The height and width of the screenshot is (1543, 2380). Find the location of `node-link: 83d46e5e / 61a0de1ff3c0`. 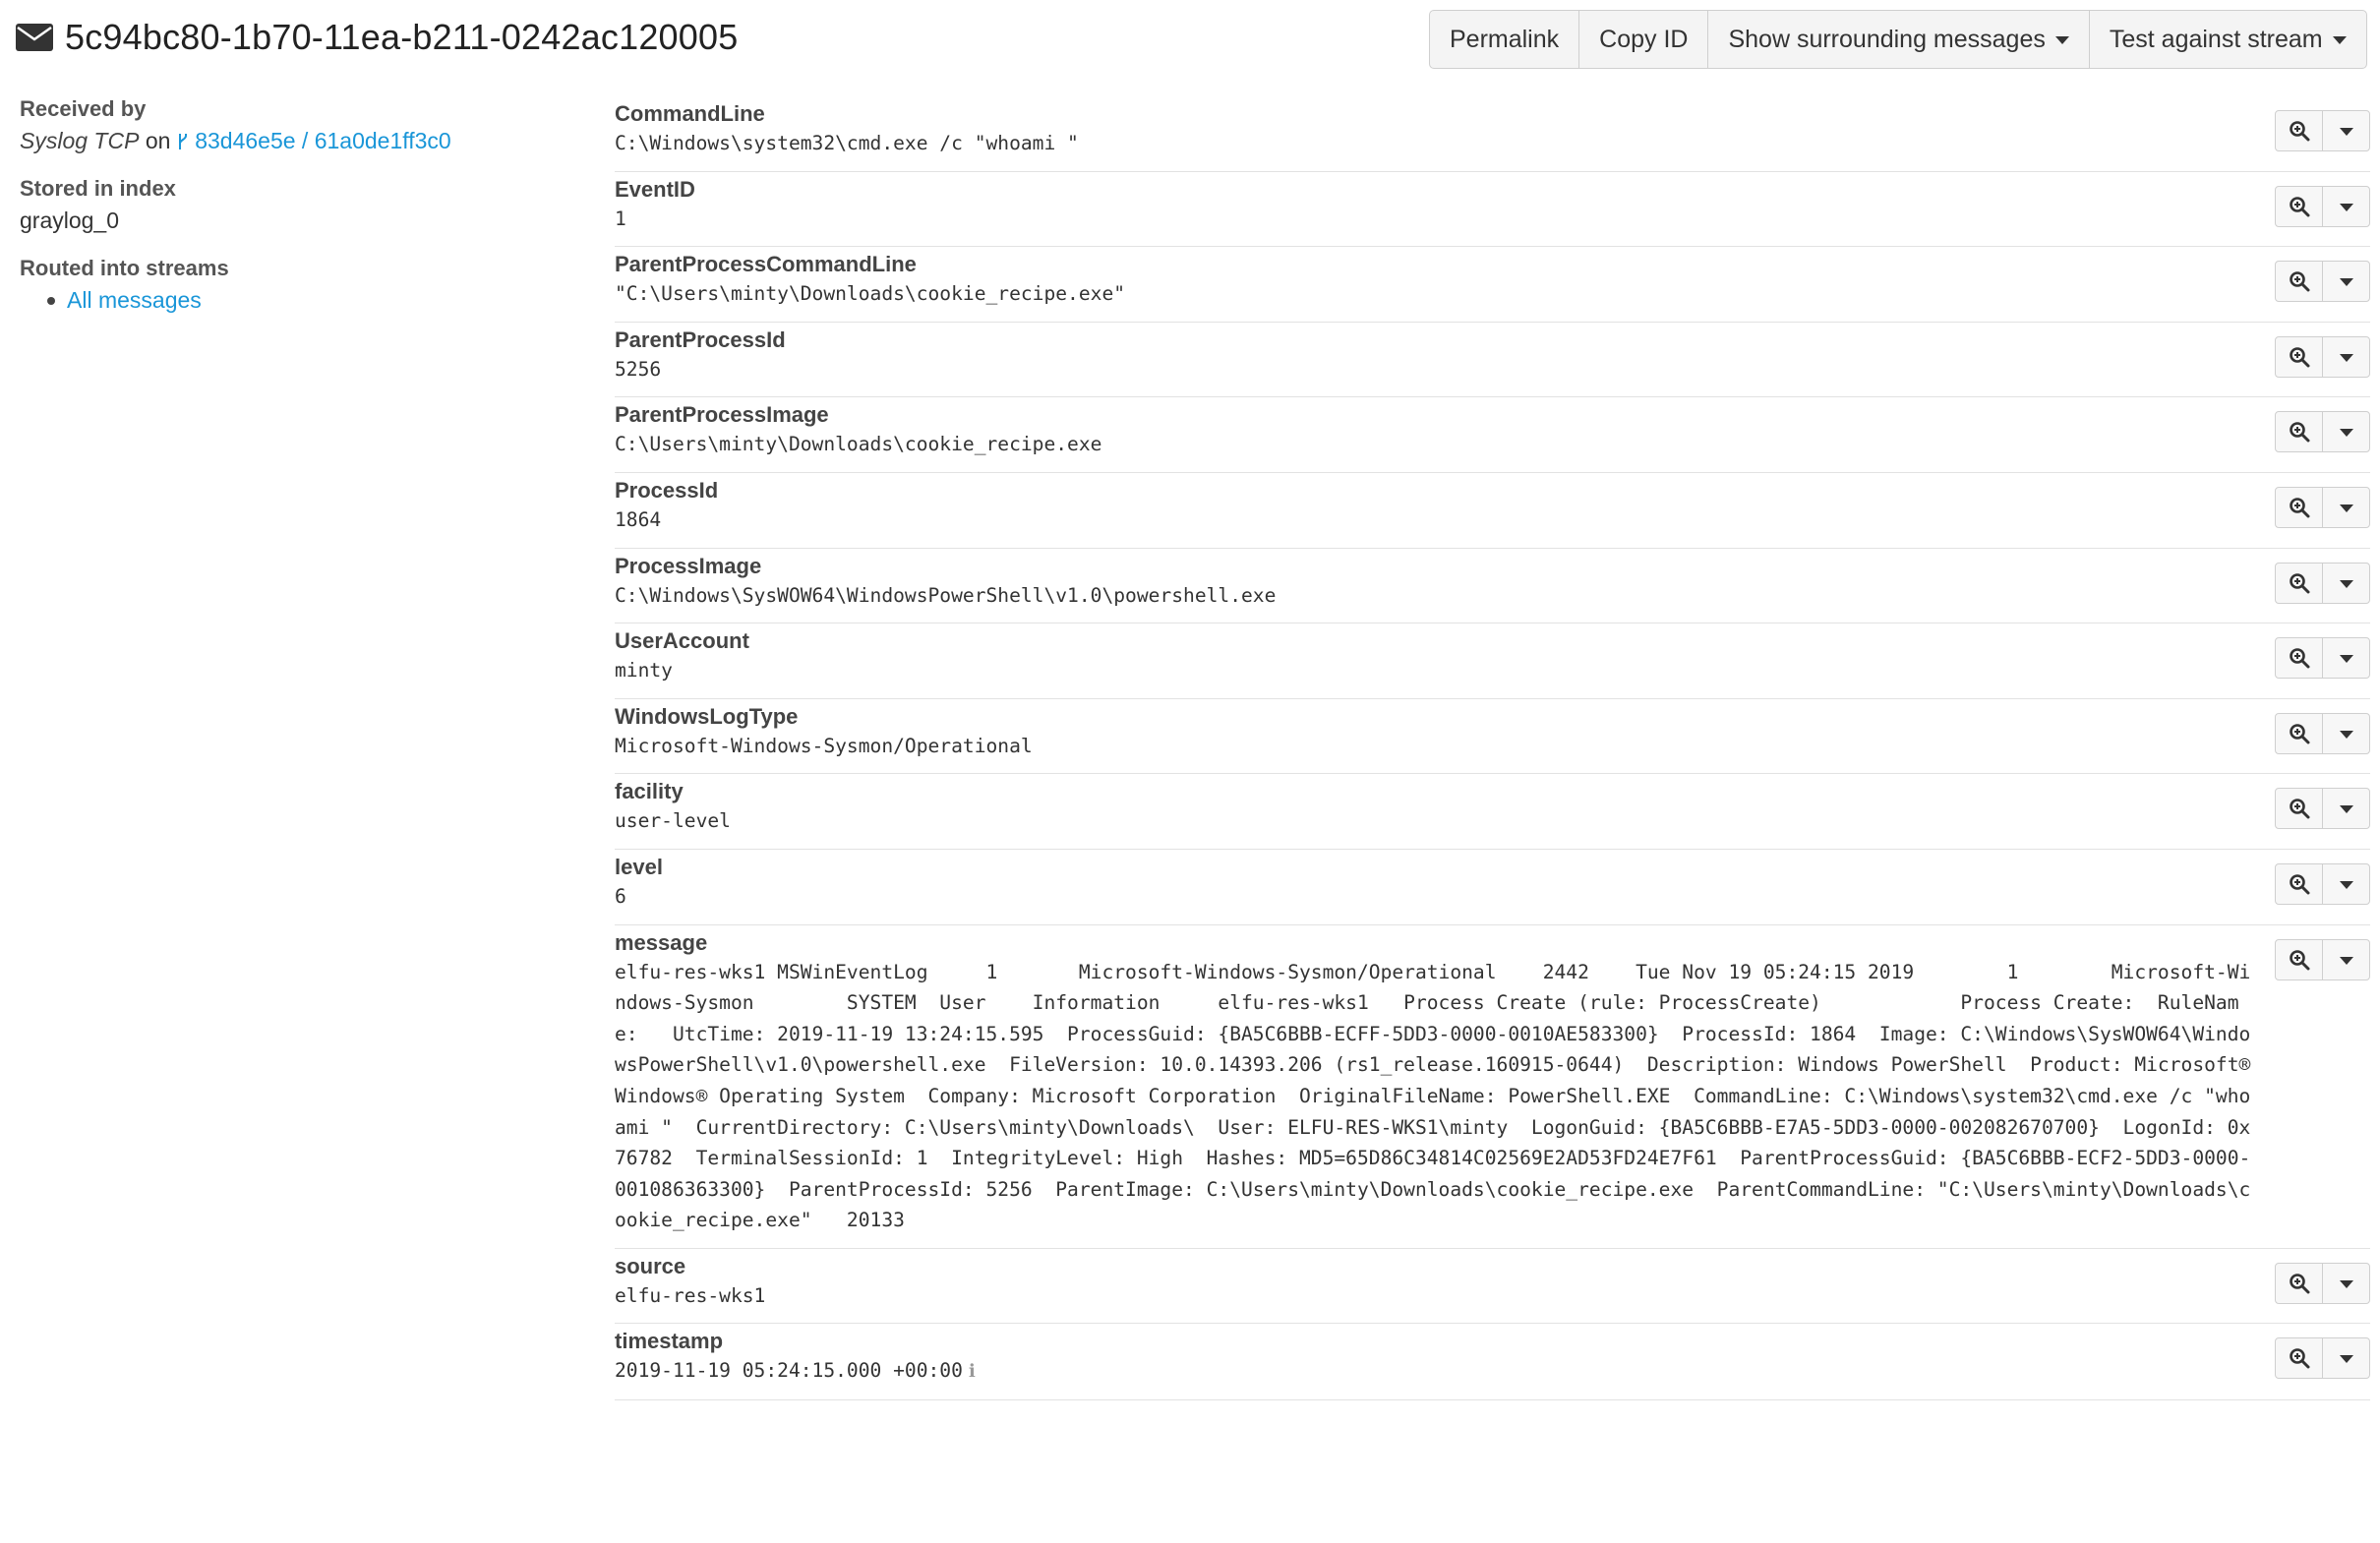

node-link: 83d46e5e / 61a0de1ff3c0 is located at coordinates (314, 140).